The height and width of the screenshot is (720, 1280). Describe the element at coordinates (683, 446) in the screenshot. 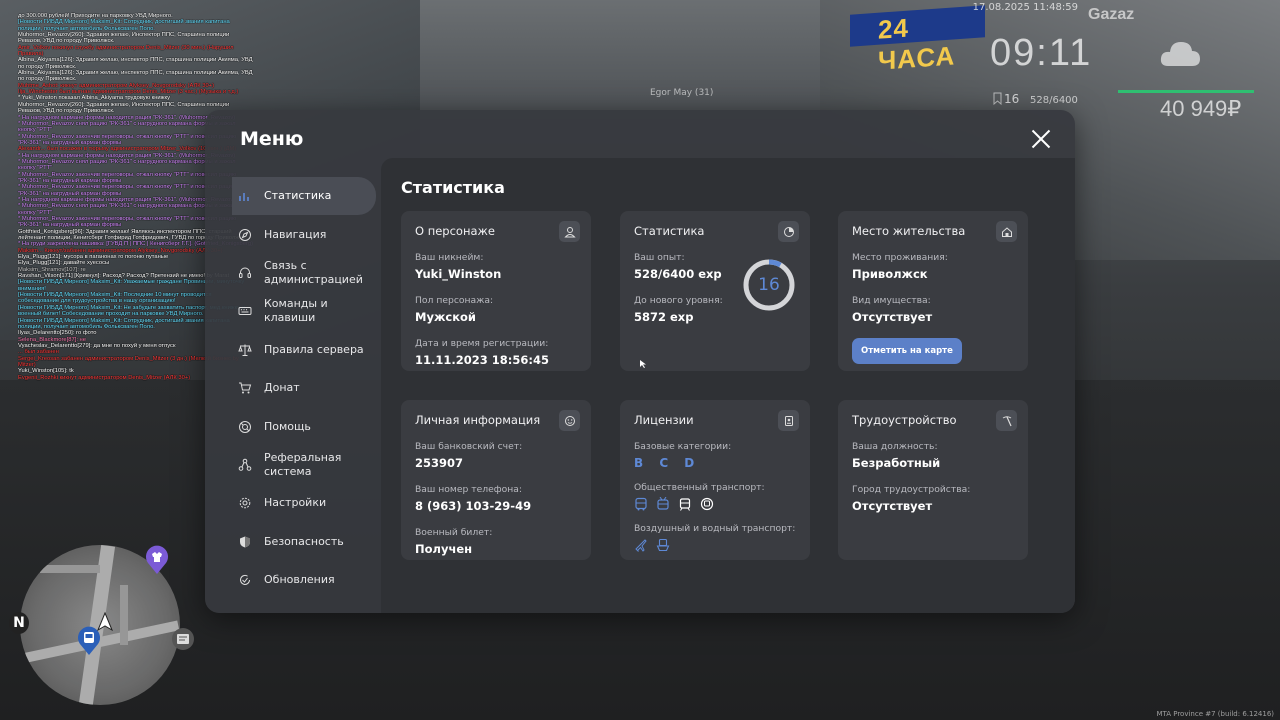

I see `base-categories-label: Базовые категории:` at that location.